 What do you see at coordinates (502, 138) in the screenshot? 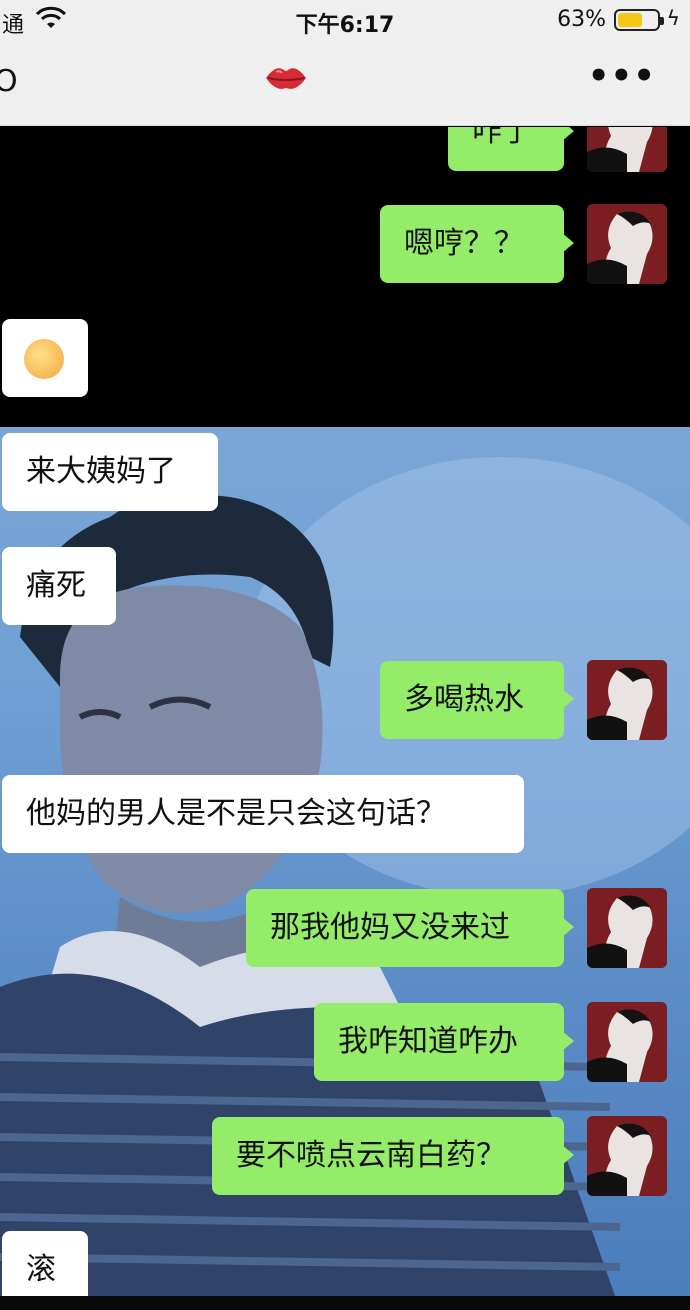
I see `message-text: 咋了` at bounding box center [502, 138].